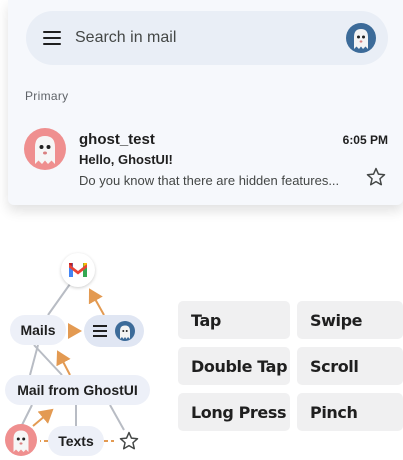 Image resolution: width=403 pixels, height=460 pixels. I want to click on gesture-scroll: Scroll, so click(350, 366).